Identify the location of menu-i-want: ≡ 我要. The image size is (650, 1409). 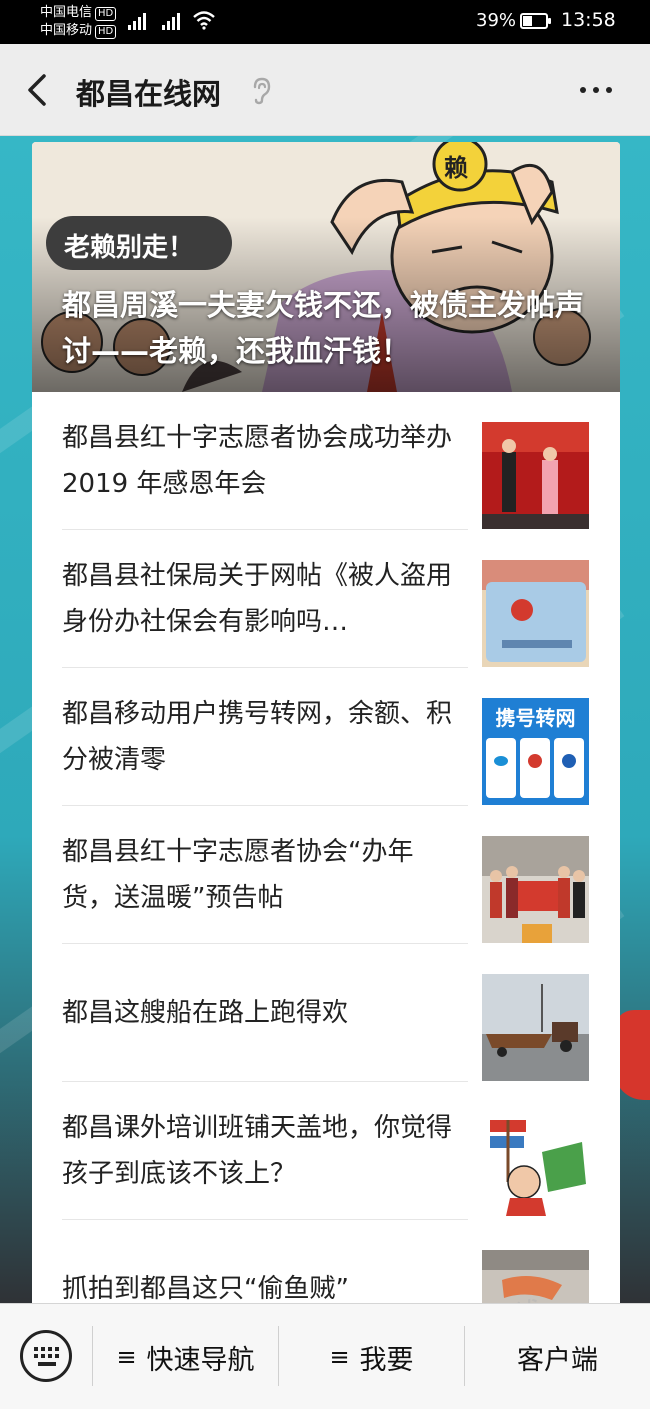
(371, 1357).